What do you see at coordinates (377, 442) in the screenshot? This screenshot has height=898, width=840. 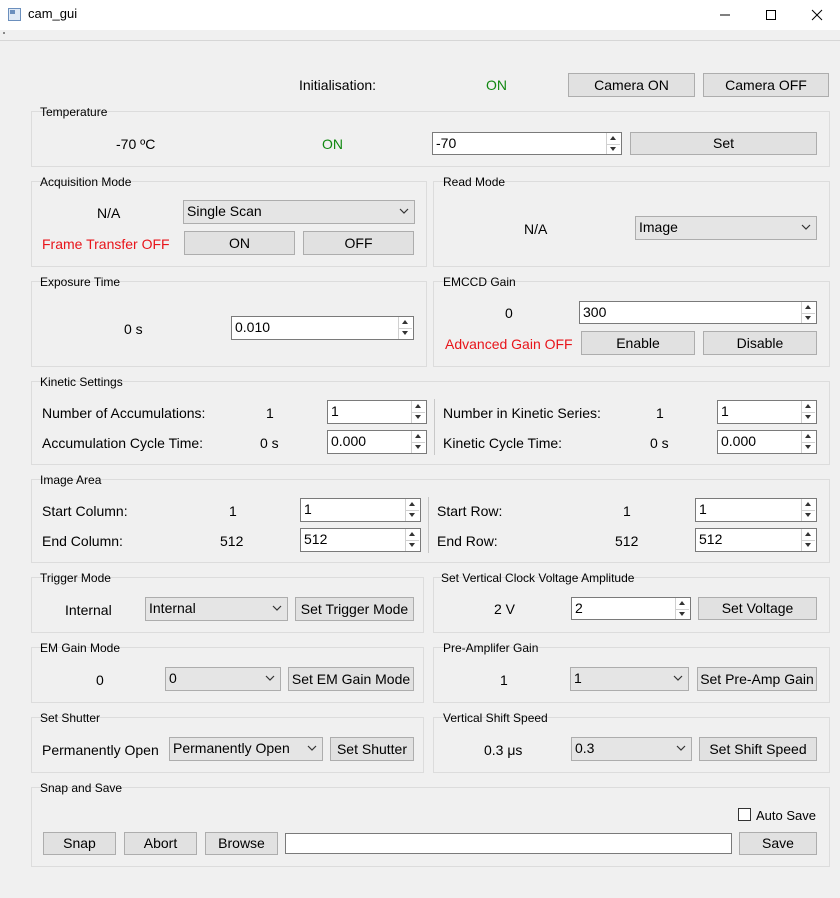 I see `accumulation-cycle-spinbox: 0.000` at bounding box center [377, 442].